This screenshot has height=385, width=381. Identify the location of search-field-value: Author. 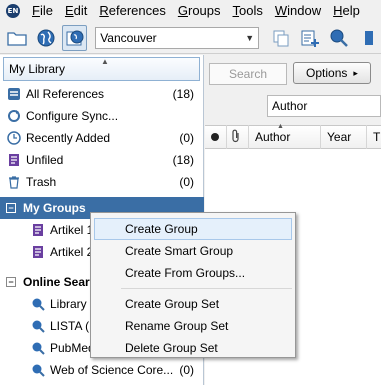
(290, 106).